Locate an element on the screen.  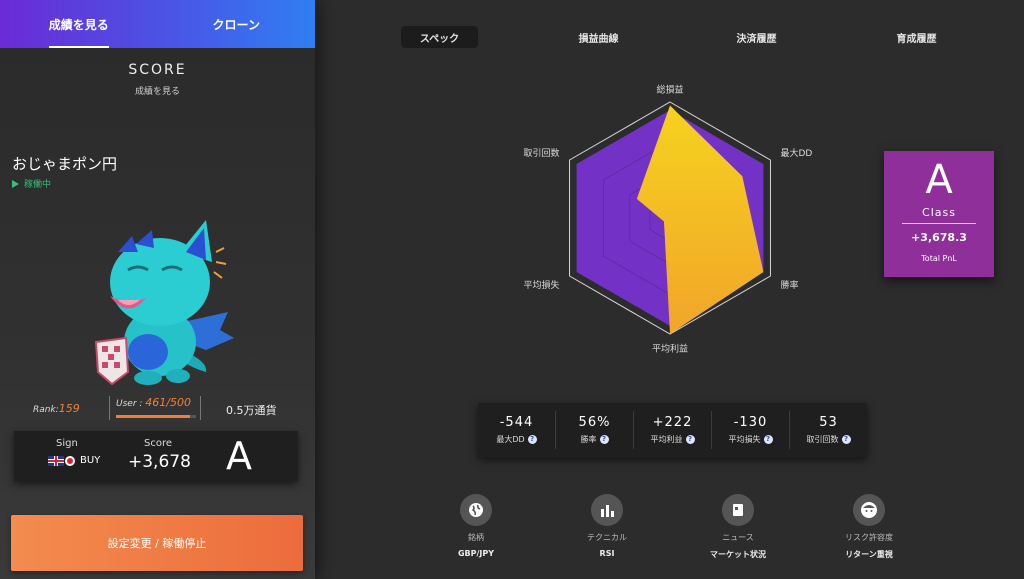
rank: Rank:159 is located at coordinates (56, 408).